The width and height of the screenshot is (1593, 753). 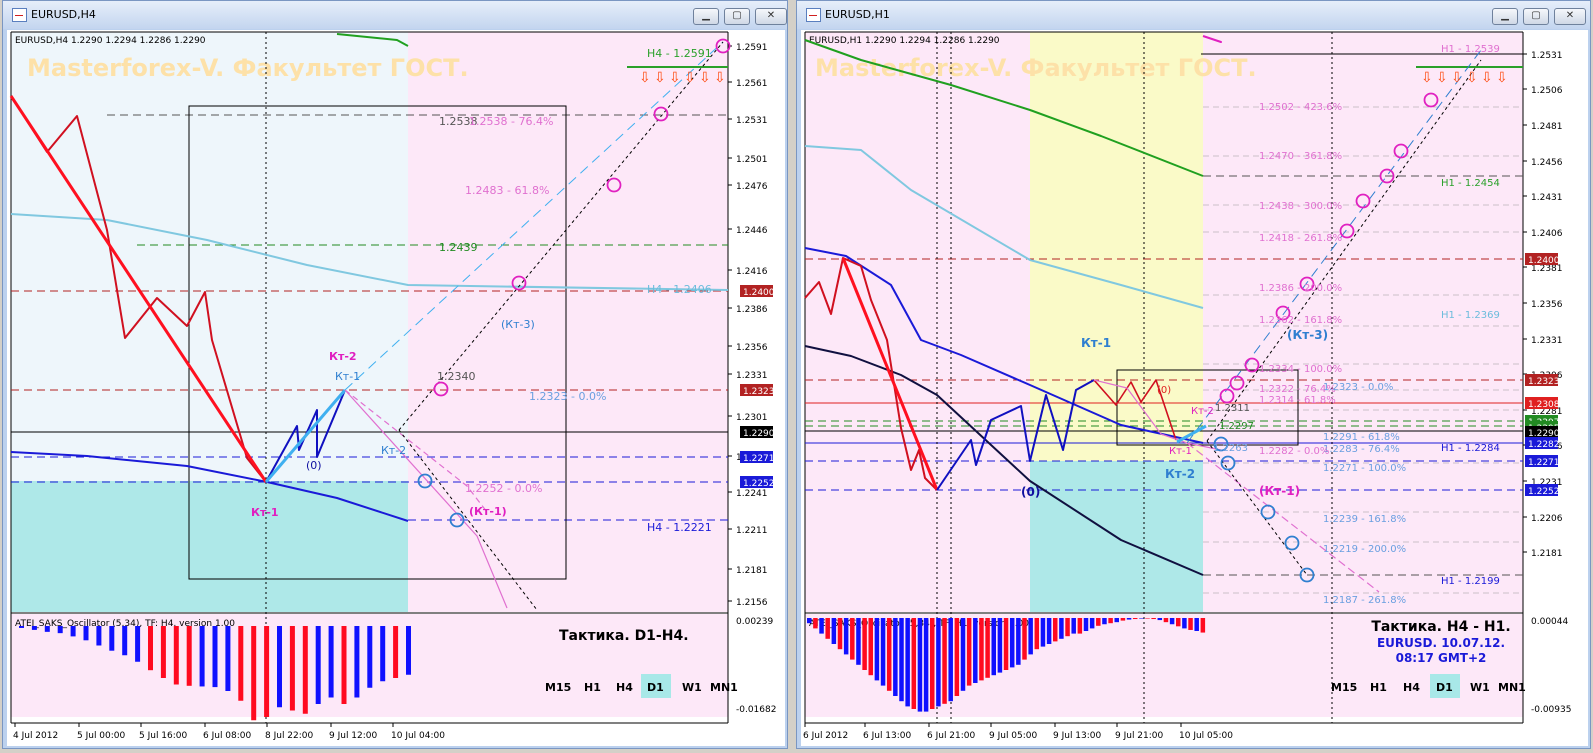 I want to click on time-tick-label: 5 Jul 16:00, so click(x=163, y=736).